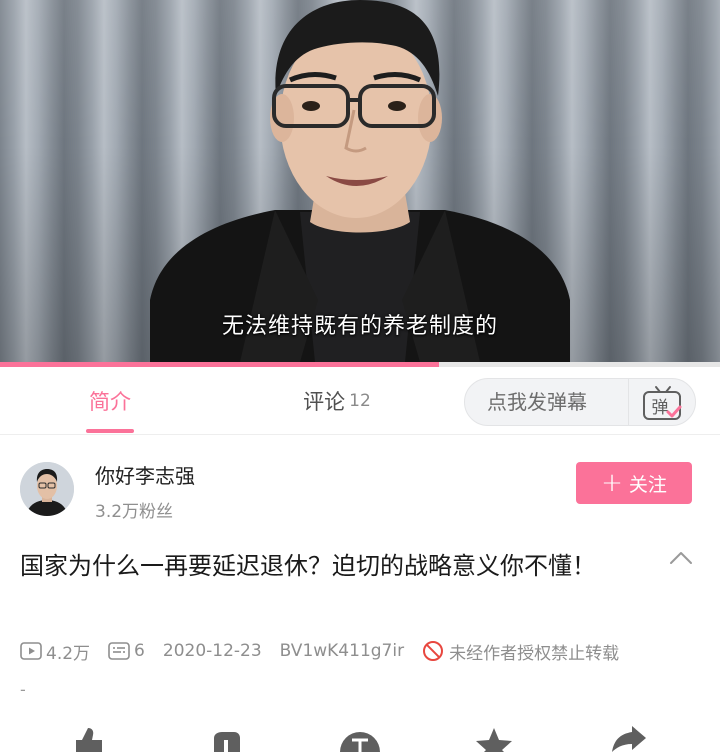 Image resolution: width=720 pixels, height=752 pixels. I want to click on tab-intro-label: 简介, so click(110, 402).